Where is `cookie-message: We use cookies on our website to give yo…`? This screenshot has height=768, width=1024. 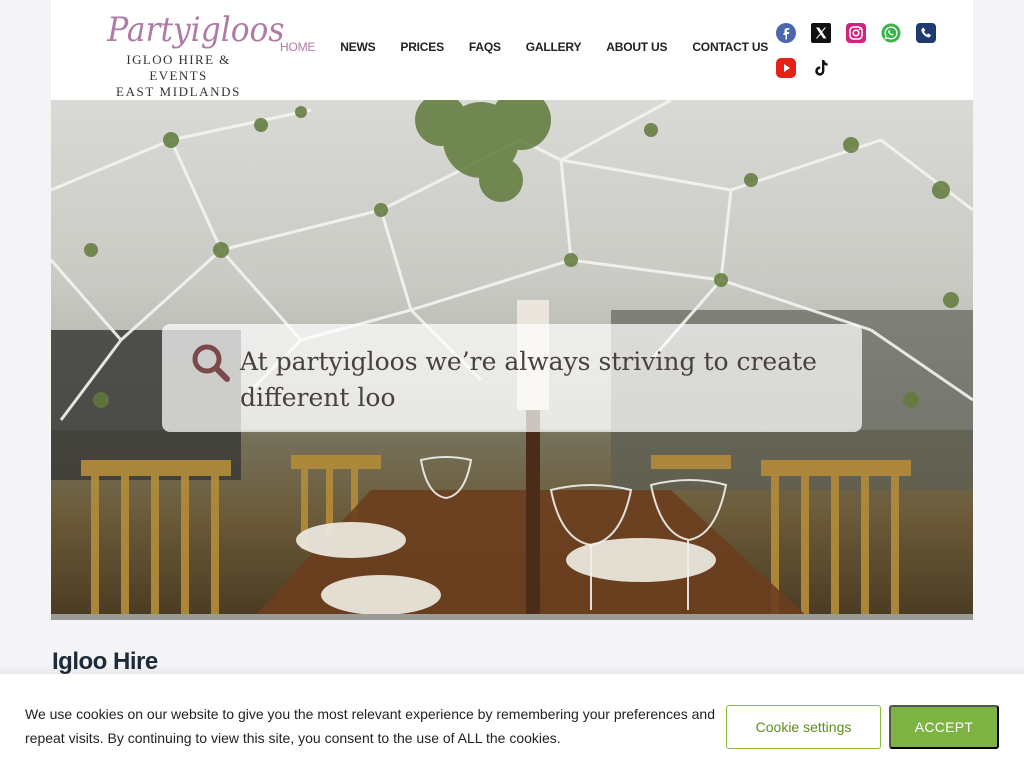 cookie-message: We use cookies on our website to give yo… is located at coordinates (370, 726).